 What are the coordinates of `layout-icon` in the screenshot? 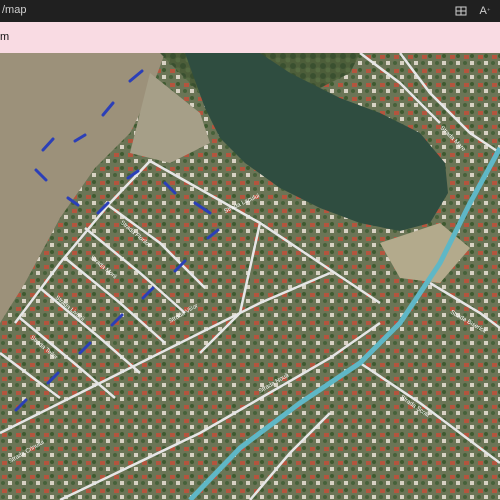 It's located at (461, 11).